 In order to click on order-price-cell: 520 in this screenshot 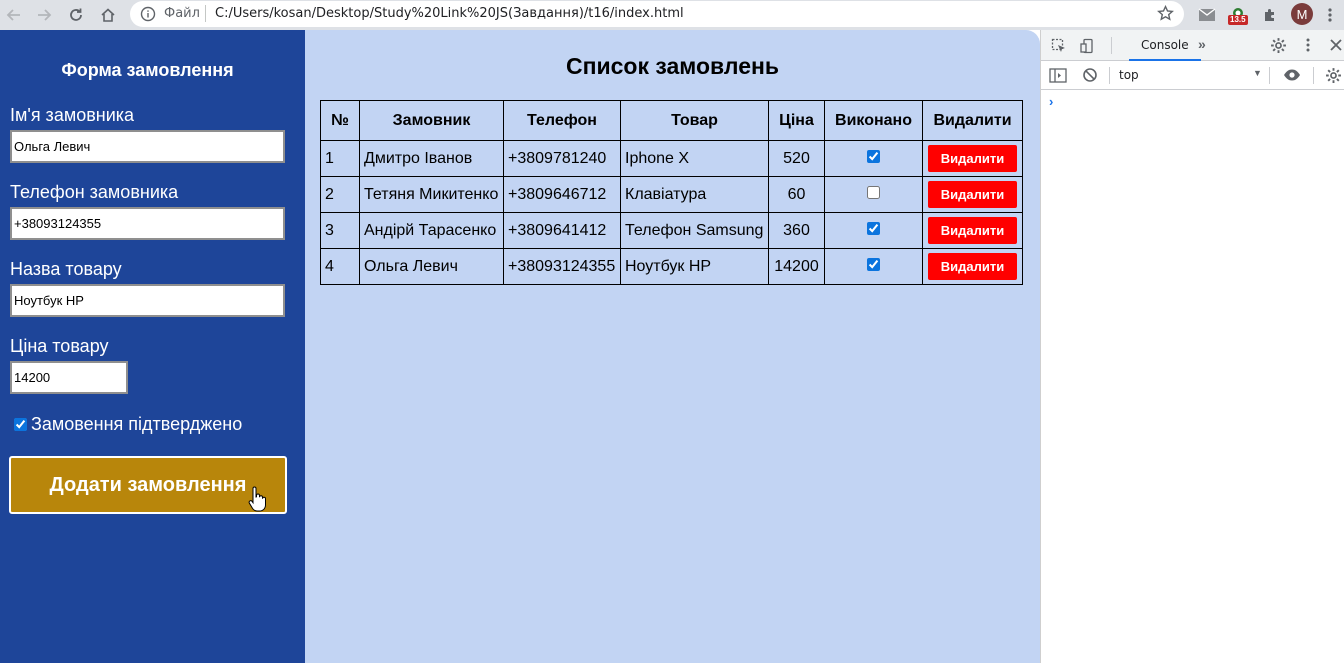, I will do `click(796, 158)`.